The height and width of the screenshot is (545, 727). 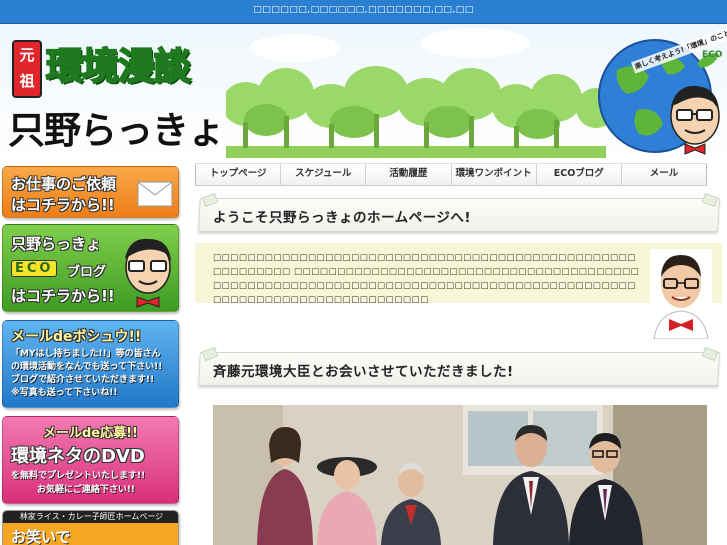 What do you see at coordinates (116, 130) in the screenshot?
I see `logo-subtitle: 只野らっきょ` at bounding box center [116, 130].